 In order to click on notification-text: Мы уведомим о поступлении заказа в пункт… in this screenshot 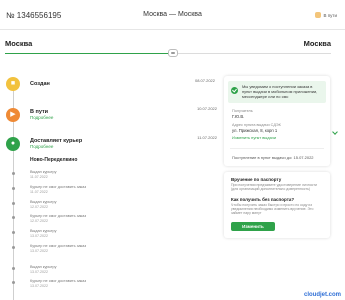, I will do `click(280, 91)`.